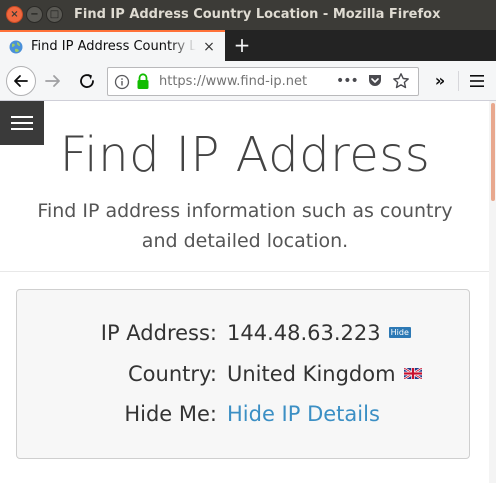  I want to click on tab-label: Find IP Address Country Location, so click(113, 47).